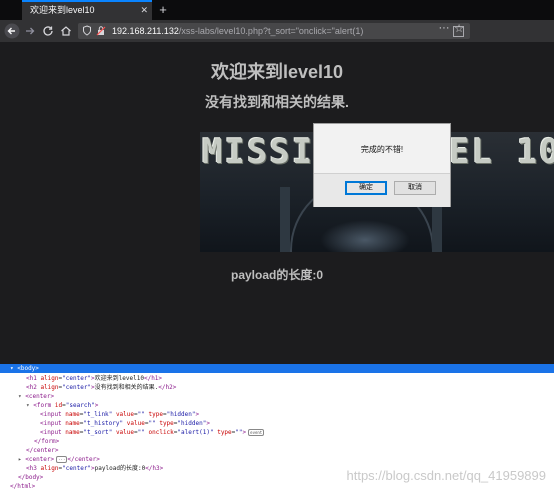 The width and height of the screenshot is (554, 497). I want to click on active-tab: 欢迎来到level10 ✕, so click(87, 10).